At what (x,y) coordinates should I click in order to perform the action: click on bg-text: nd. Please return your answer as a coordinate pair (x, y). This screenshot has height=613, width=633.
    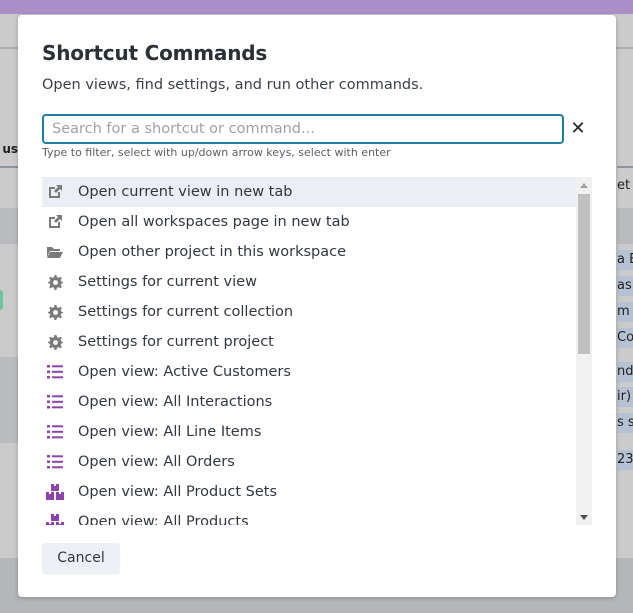
    Looking at the image, I should click on (625, 371).